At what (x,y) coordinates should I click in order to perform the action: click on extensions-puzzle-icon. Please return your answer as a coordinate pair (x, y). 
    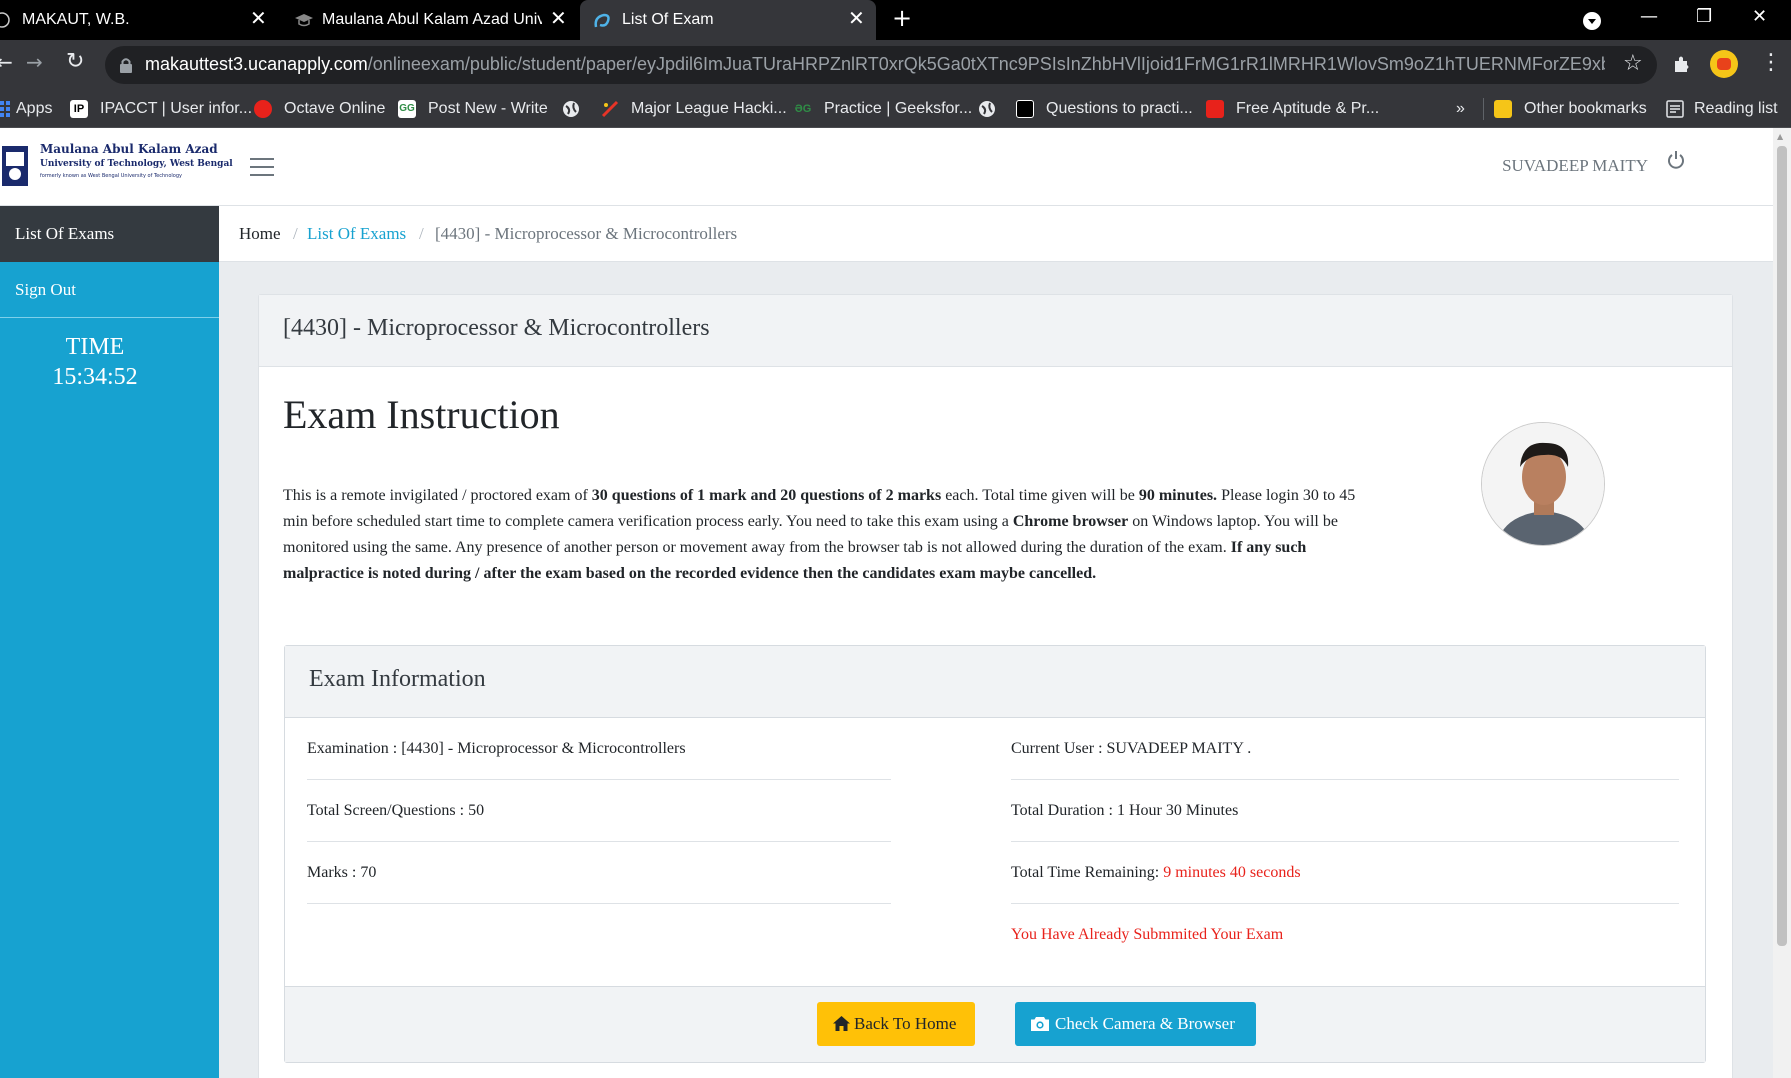
    Looking at the image, I should click on (1682, 64).